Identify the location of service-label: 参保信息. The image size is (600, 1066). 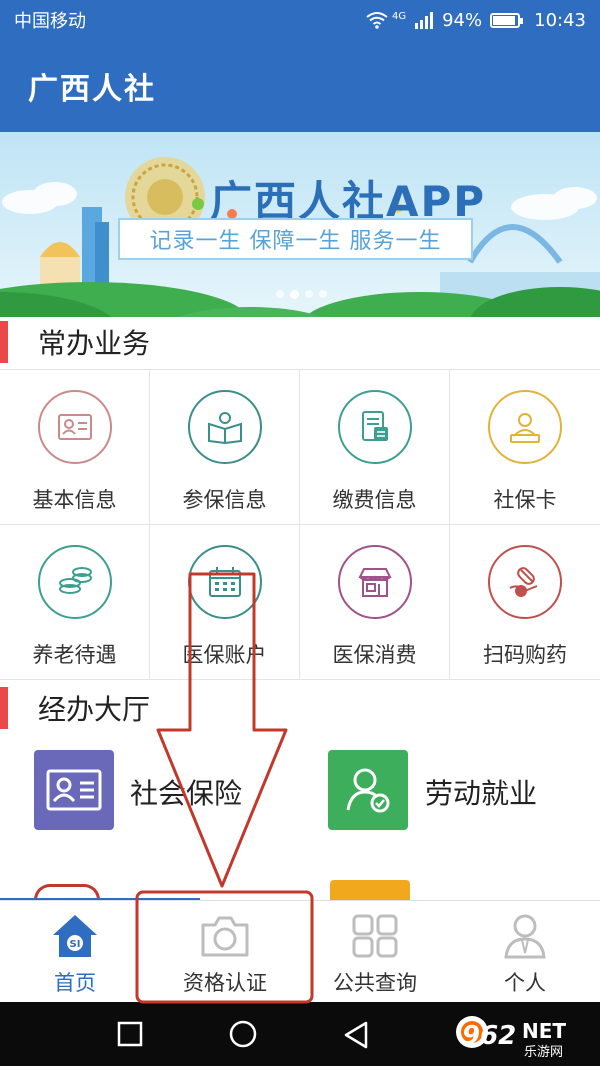
(224, 500).